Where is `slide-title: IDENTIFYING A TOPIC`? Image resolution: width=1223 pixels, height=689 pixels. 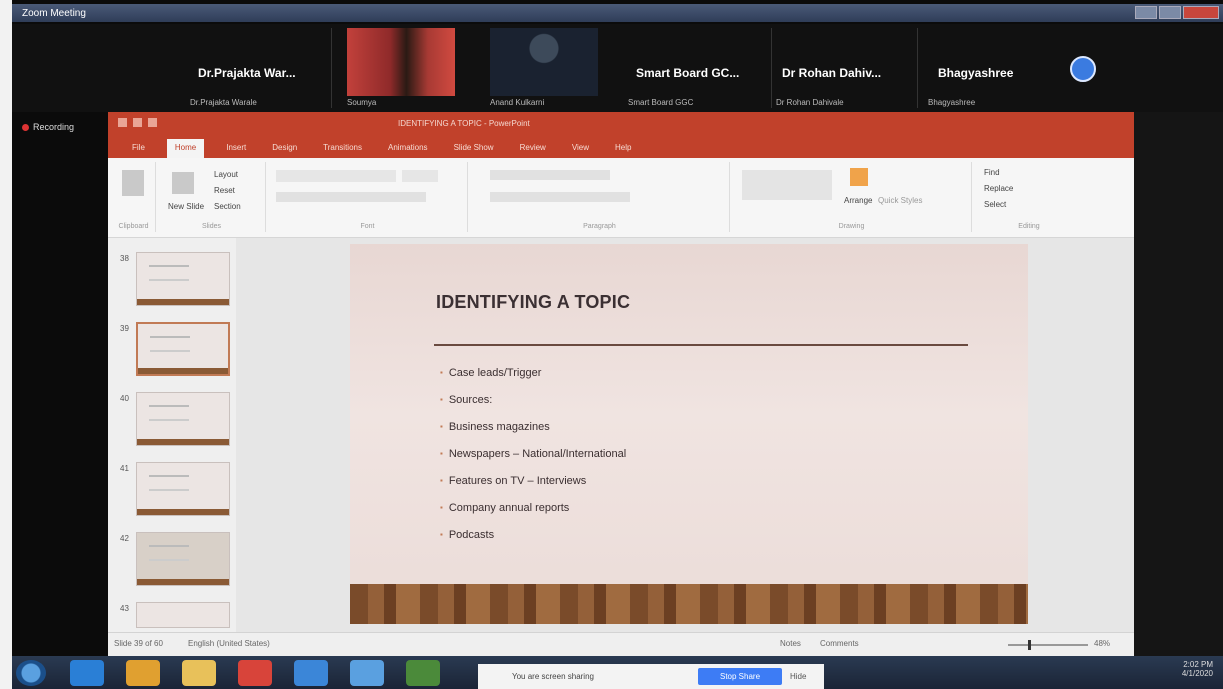 slide-title: IDENTIFYING A TOPIC is located at coordinates (533, 302).